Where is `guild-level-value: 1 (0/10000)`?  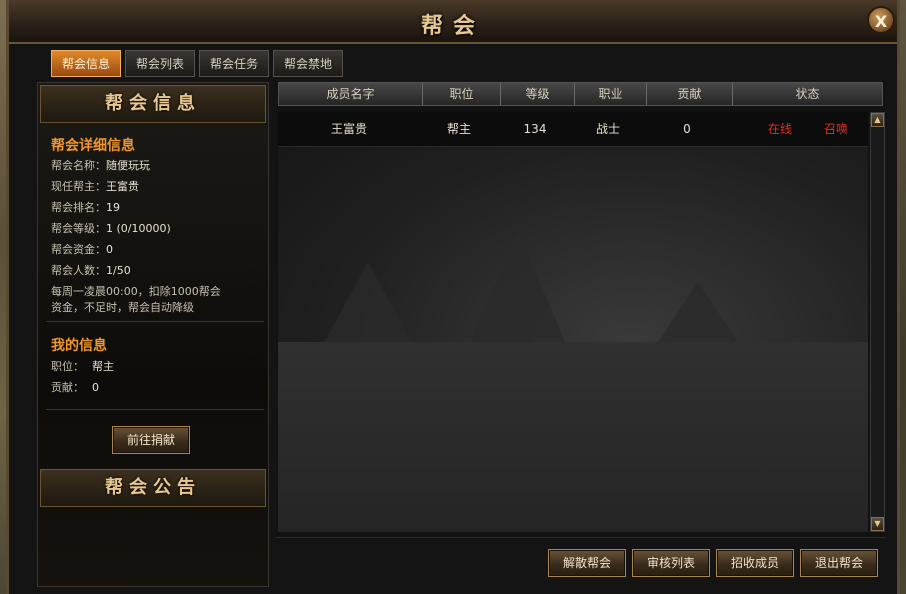 guild-level-value: 1 (0/10000) is located at coordinates (138, 228).